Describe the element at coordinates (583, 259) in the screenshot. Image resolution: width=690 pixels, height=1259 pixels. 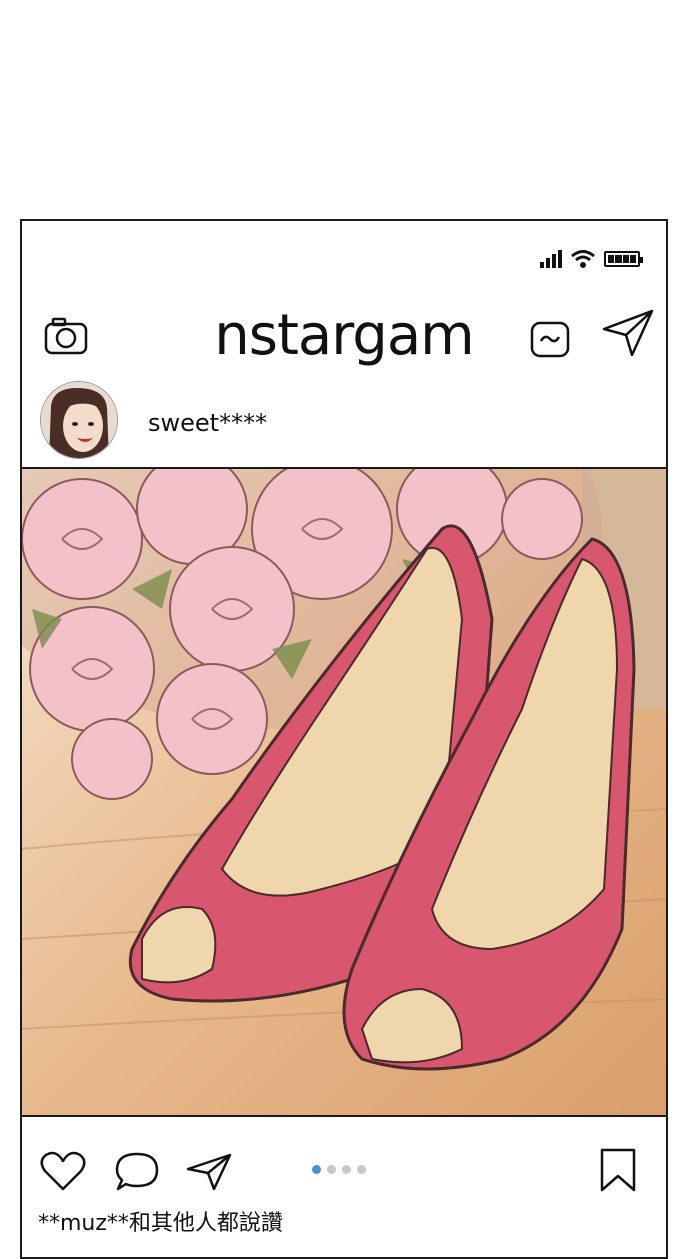
I see `wifi-icon` at that location.